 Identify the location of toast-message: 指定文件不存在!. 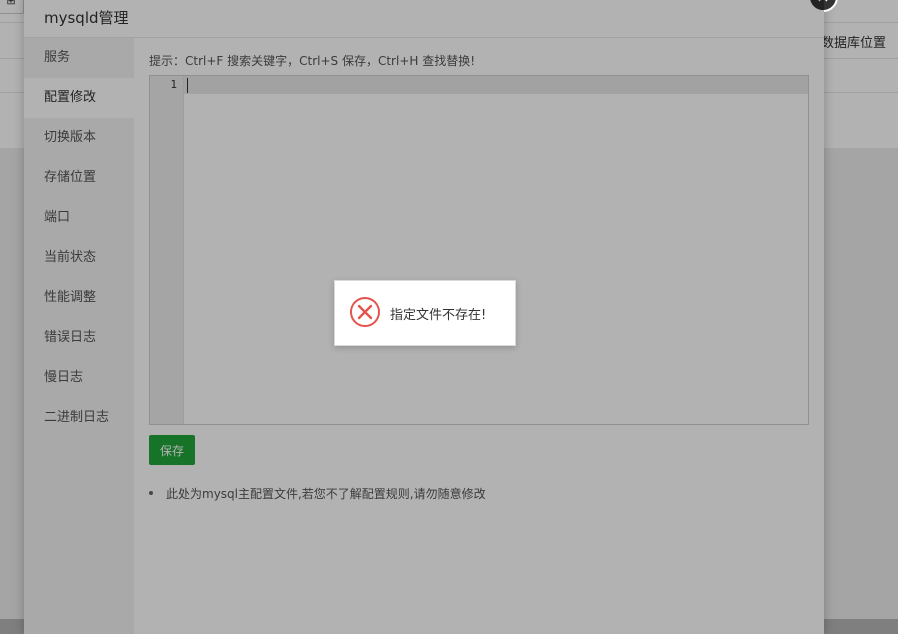
(438, 313).